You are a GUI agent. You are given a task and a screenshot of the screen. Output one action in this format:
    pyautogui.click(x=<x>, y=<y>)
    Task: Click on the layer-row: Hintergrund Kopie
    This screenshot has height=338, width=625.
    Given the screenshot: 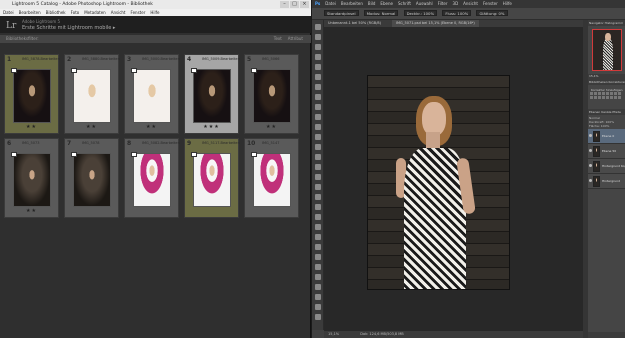 What is the action you would take?
    pyautogui.click(x=606, y=166)
    